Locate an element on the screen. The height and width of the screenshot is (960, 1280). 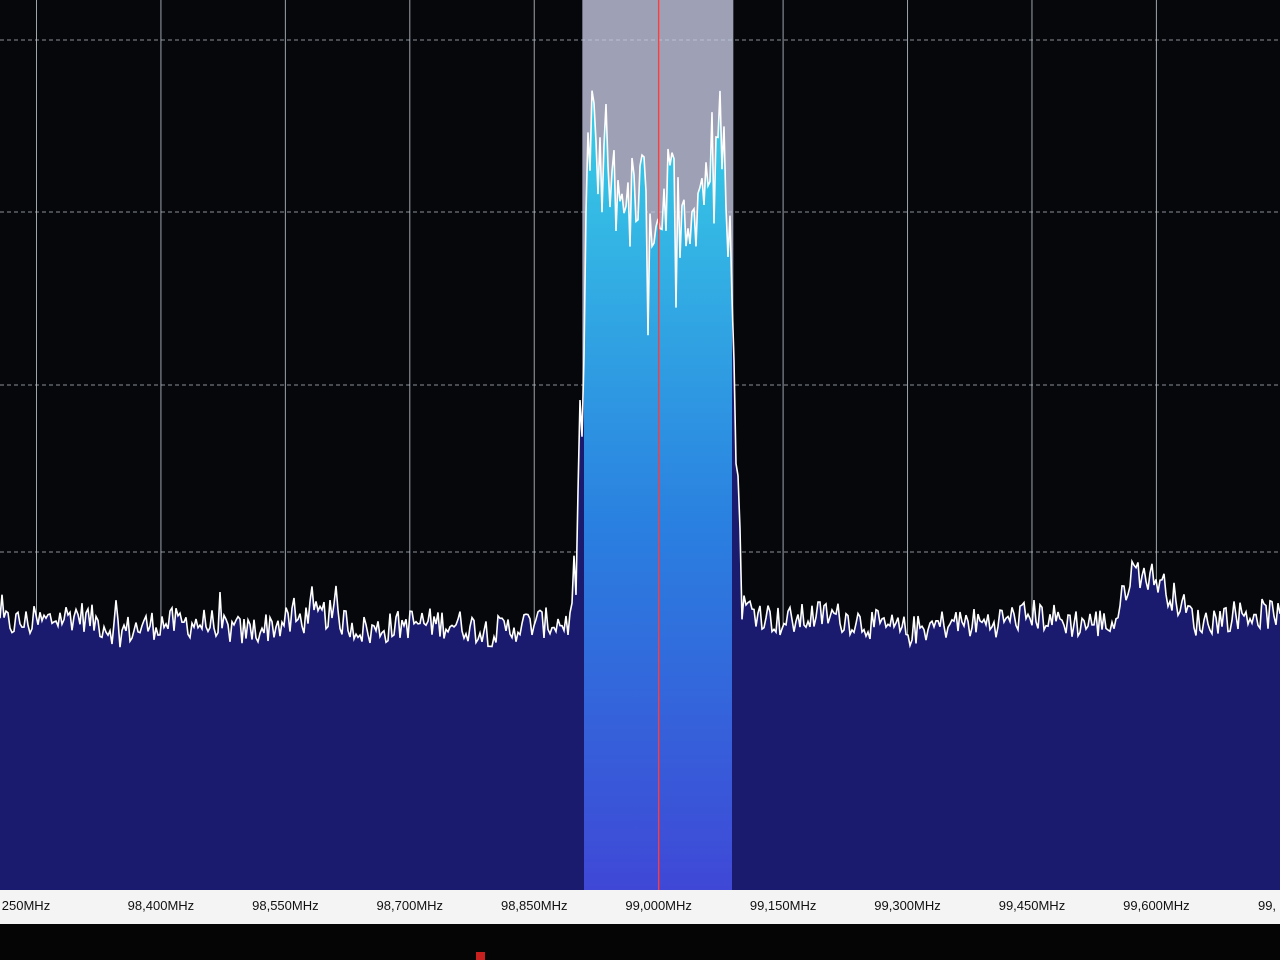
bottom-panel is located at coordinates (640, 942).